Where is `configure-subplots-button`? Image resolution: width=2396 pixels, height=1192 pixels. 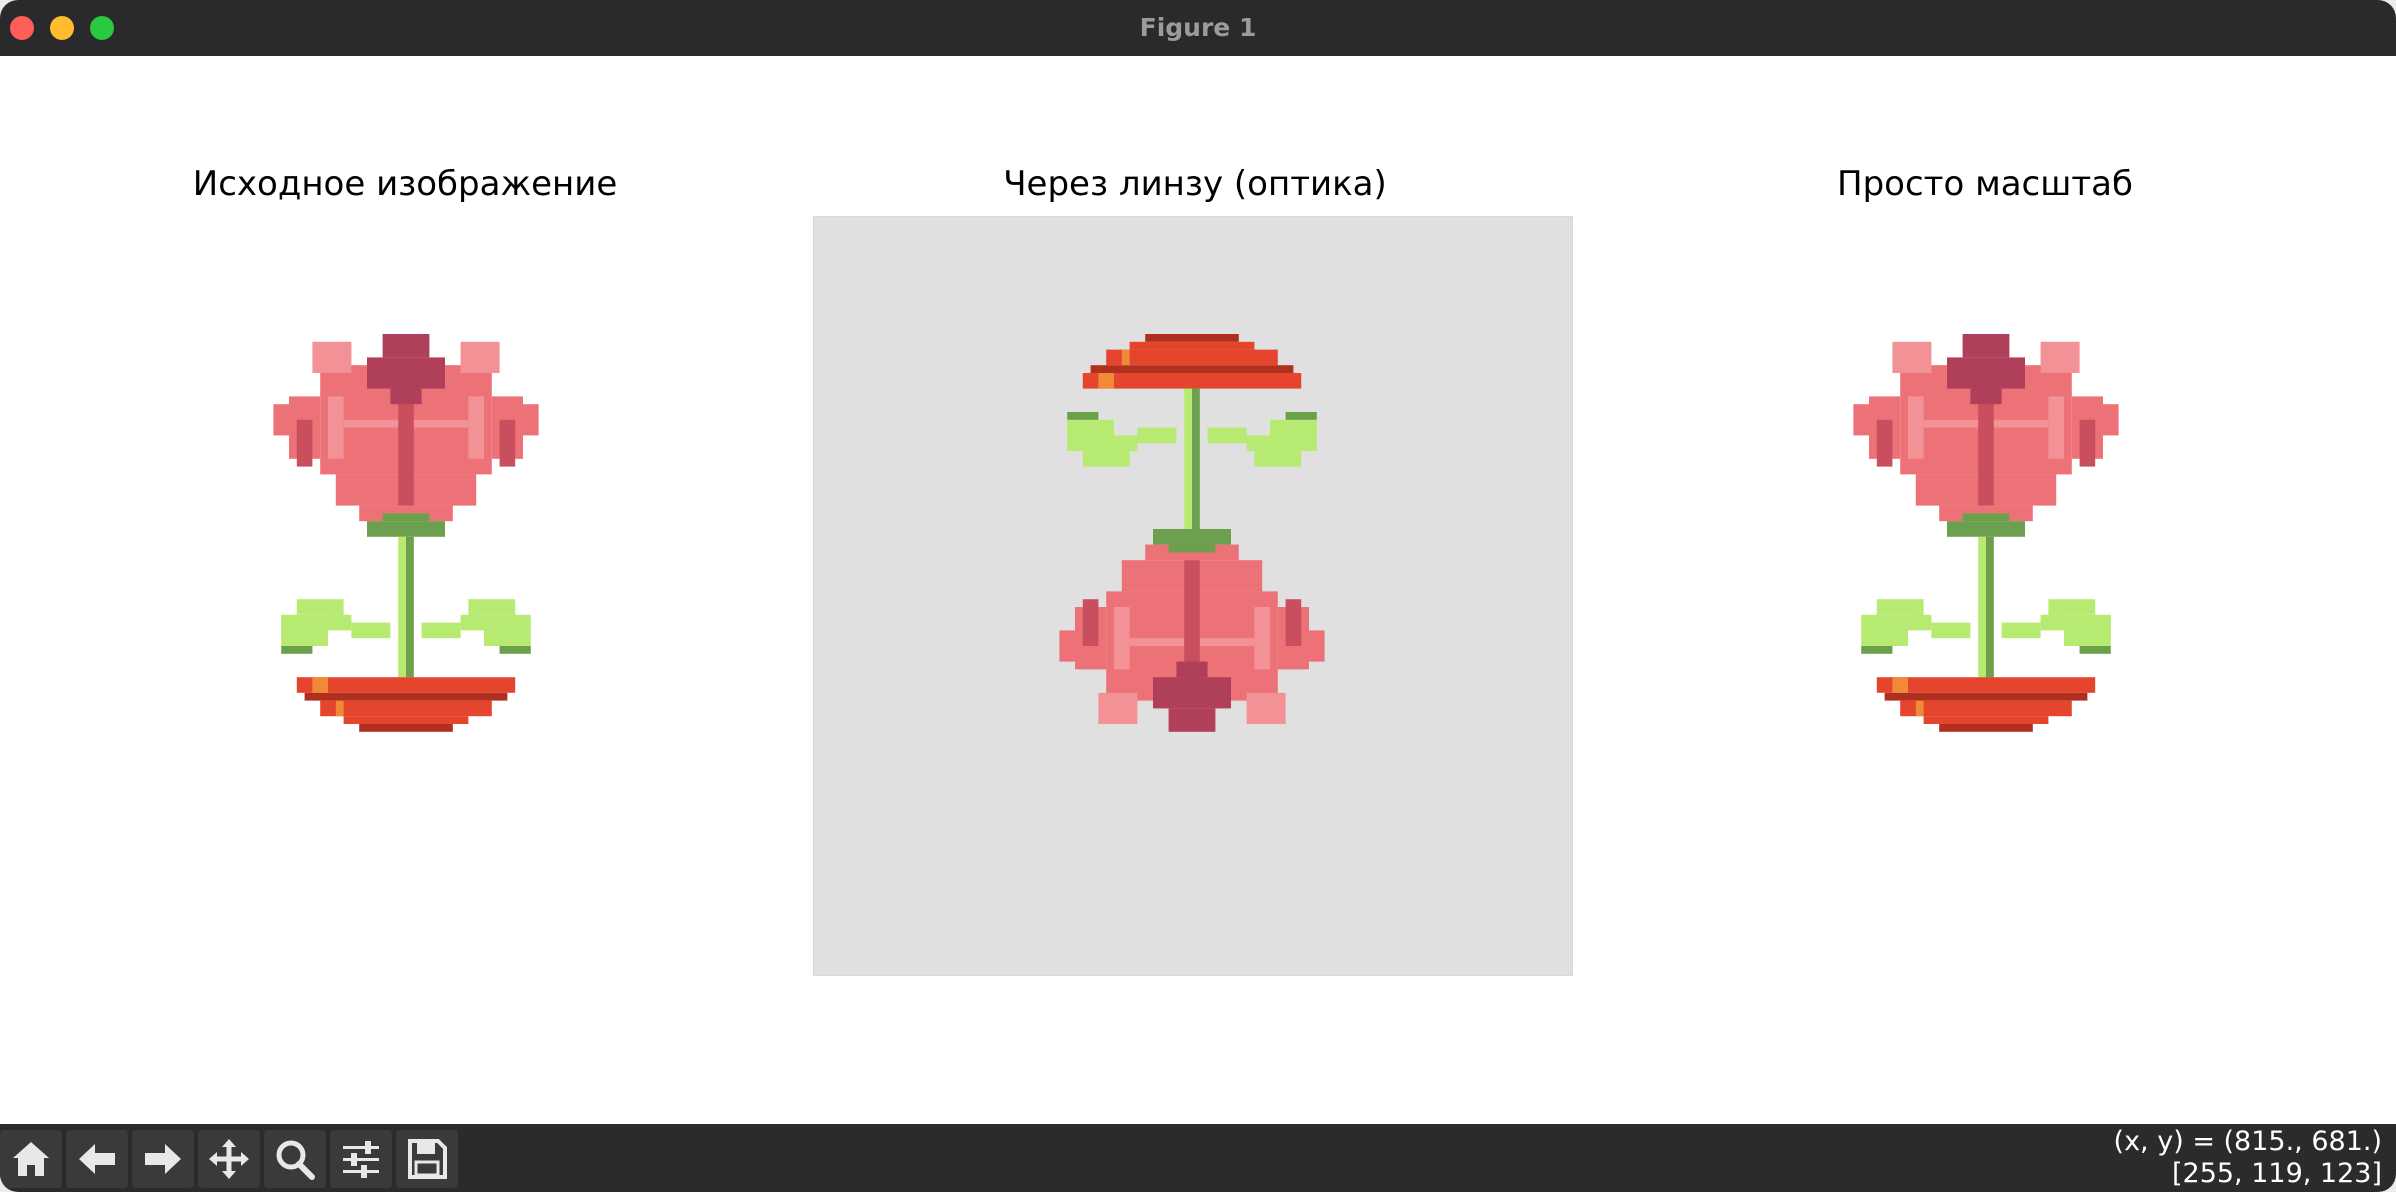 configure-subplots-button is located at coordinates (361, 1159).